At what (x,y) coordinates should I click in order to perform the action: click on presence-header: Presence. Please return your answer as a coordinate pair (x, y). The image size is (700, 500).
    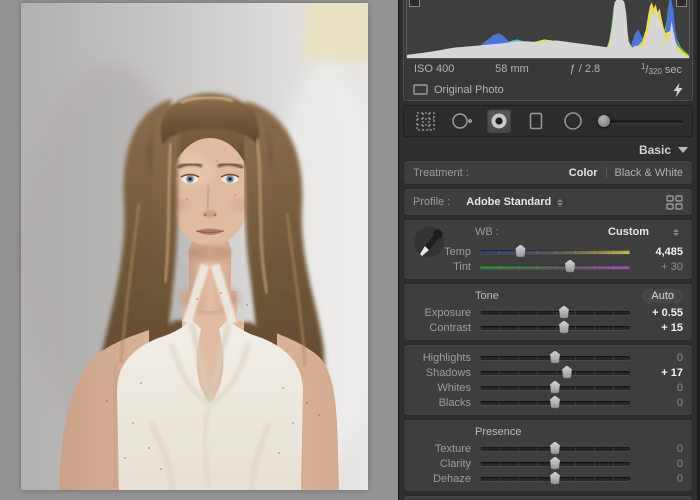
    Looking at the image, I should click on (498, 431).